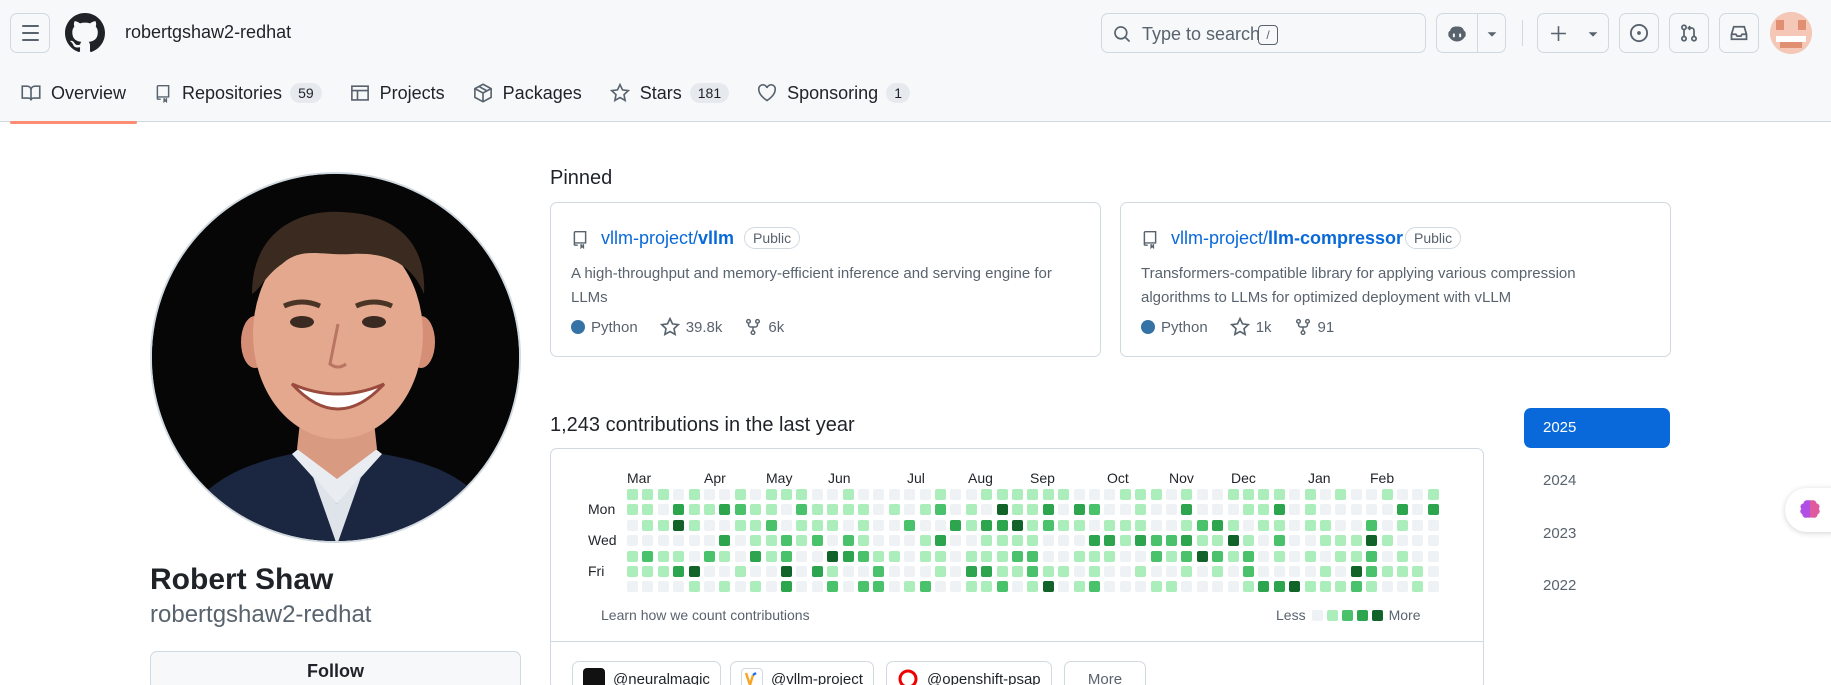  What do you see at coordinates (1457, 34) in the screenshot?
I see `copilot-icon` at bounding box center [1457, 34].